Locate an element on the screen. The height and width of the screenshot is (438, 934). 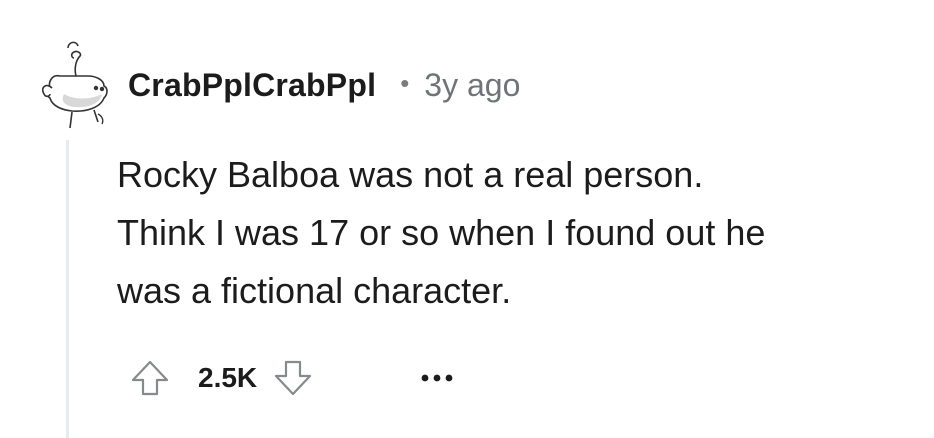
comment-body-line: Rocky Balboa was not a real person. is located at coordinates (410, 174).